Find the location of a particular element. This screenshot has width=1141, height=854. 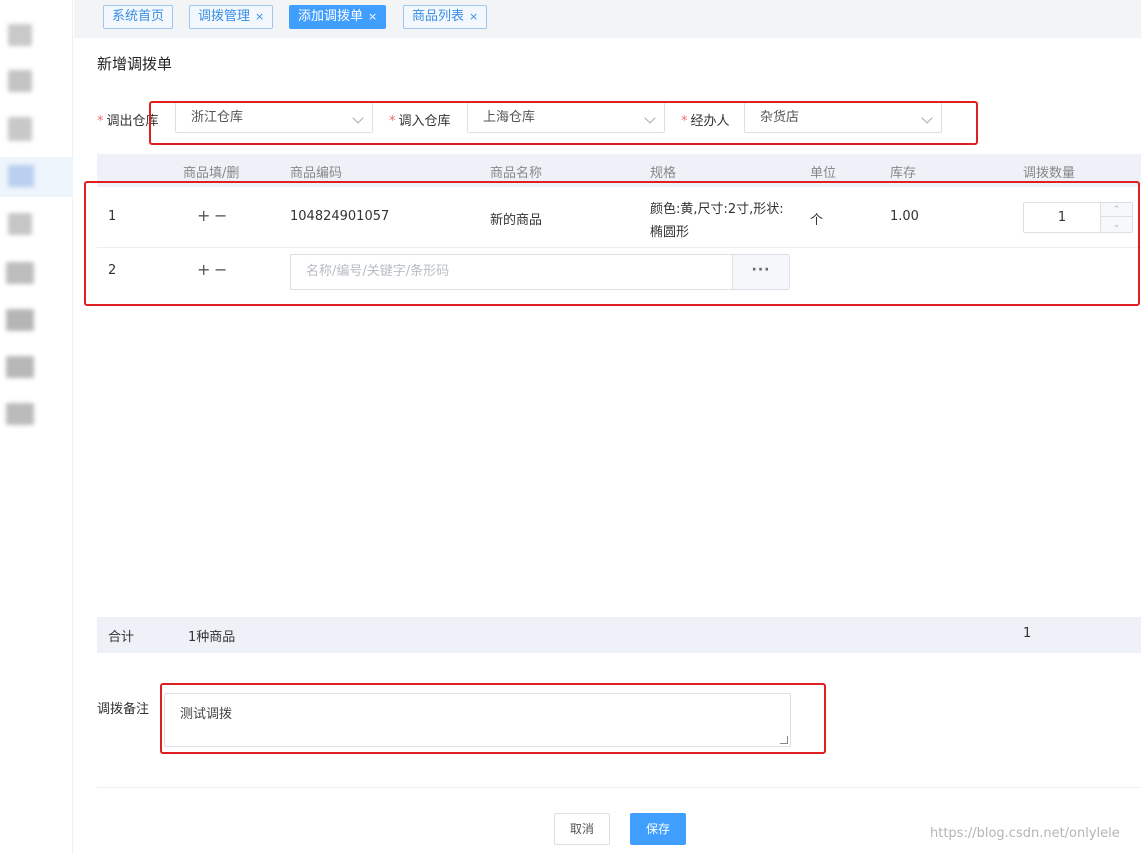

quantity-input: 1 is located at coordinates (1062, 217).